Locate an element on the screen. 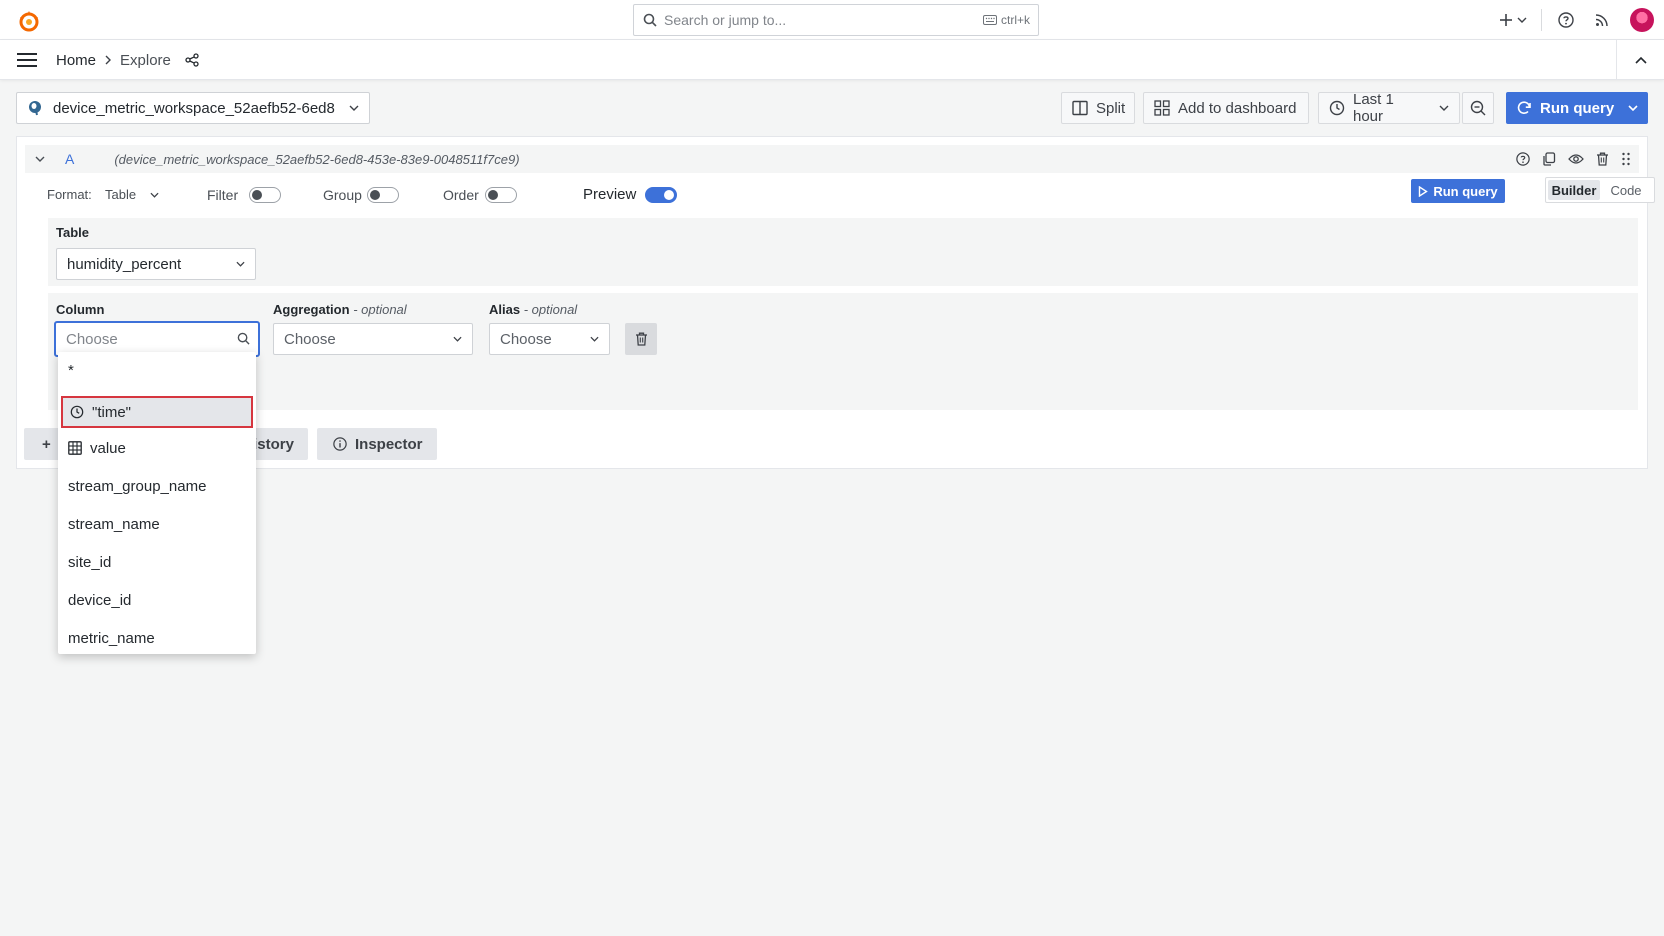 The height and width of the screenshot is (936, 1664). plus-icon is located at coordinates (1506, 20).